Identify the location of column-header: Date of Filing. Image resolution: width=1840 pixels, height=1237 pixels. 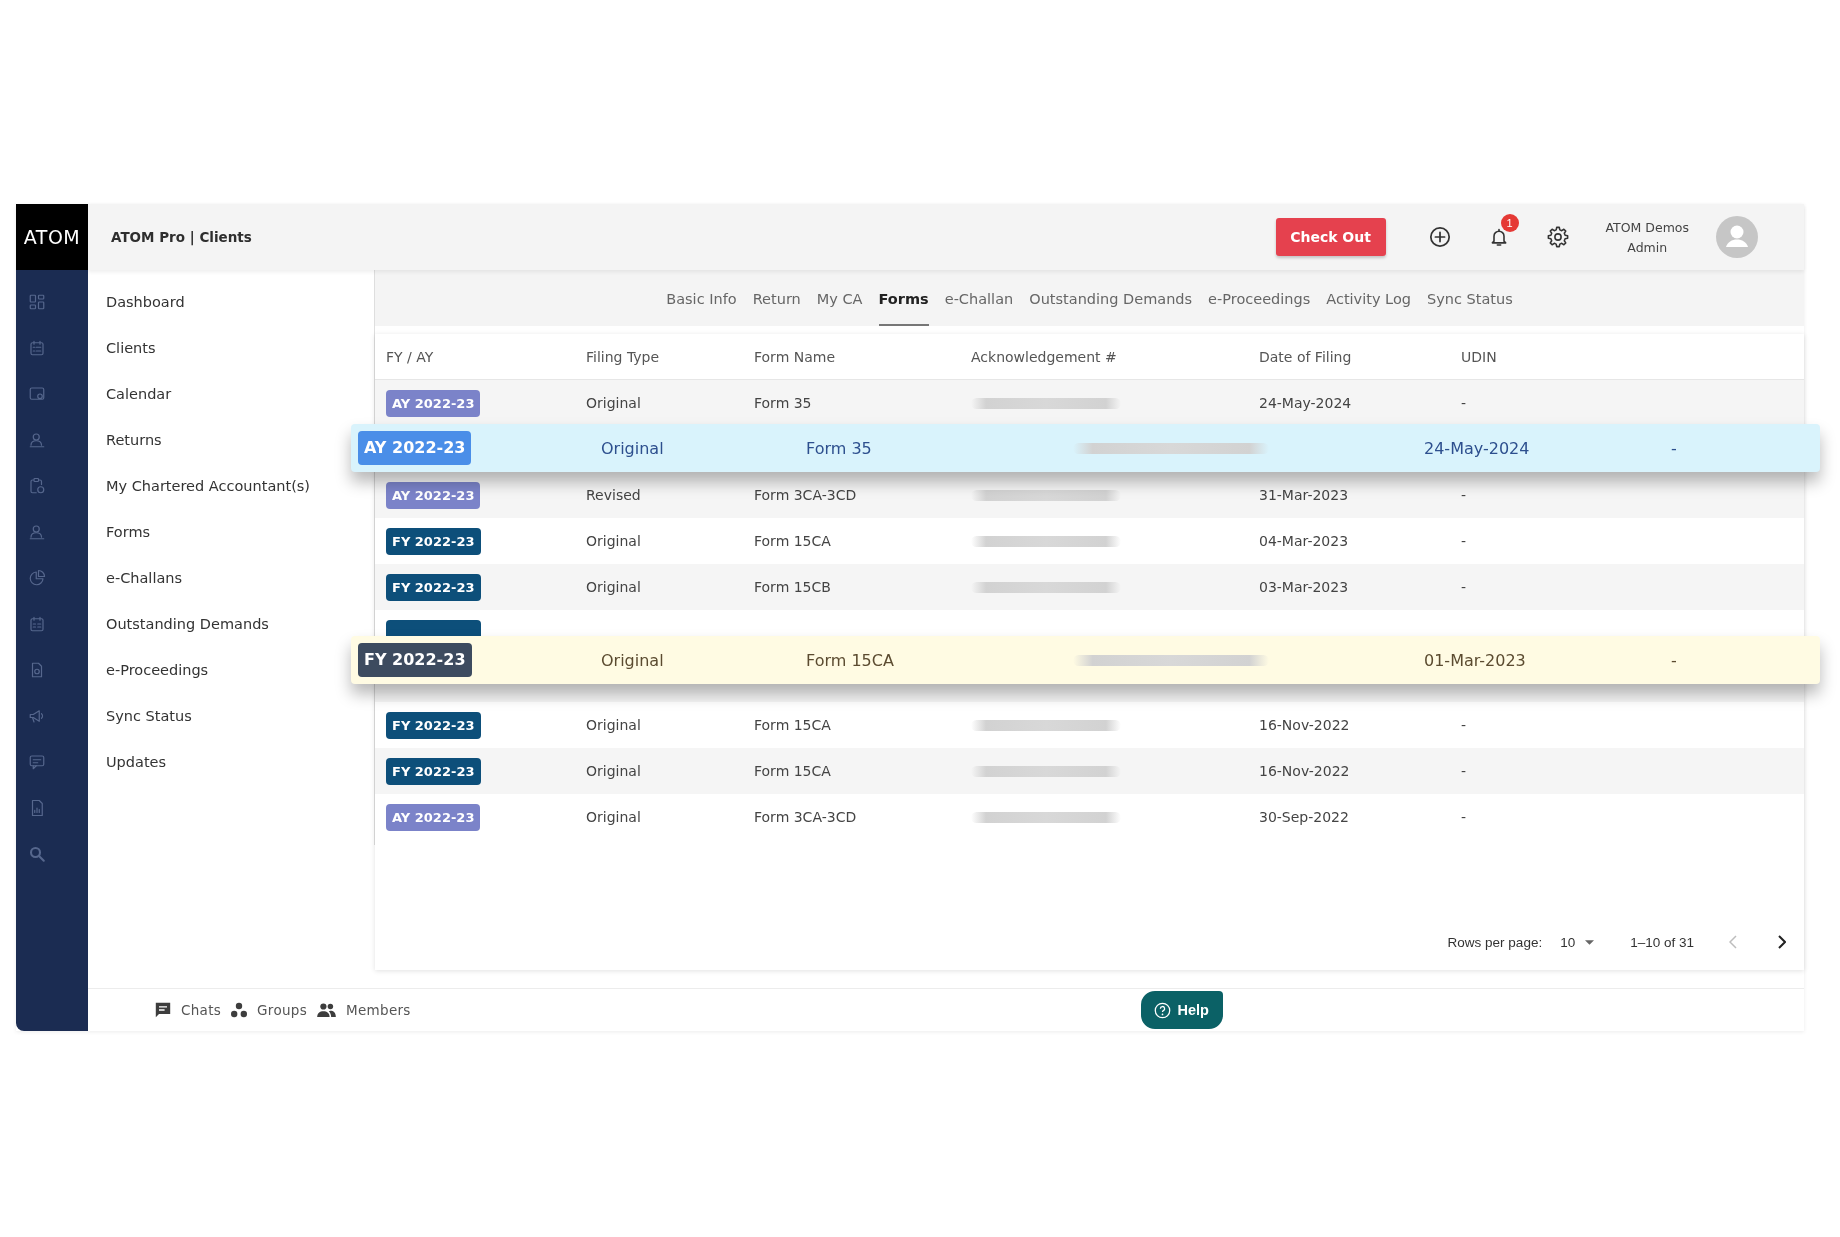
(1306, 356).